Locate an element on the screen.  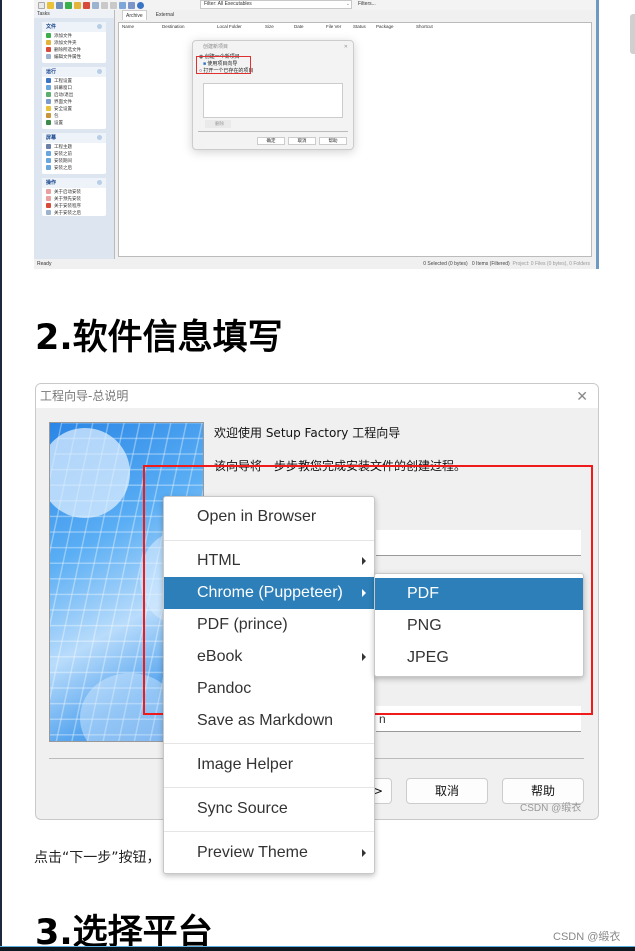
menu-item-image-helper: Image Helper is located at coordinates (269, 765).